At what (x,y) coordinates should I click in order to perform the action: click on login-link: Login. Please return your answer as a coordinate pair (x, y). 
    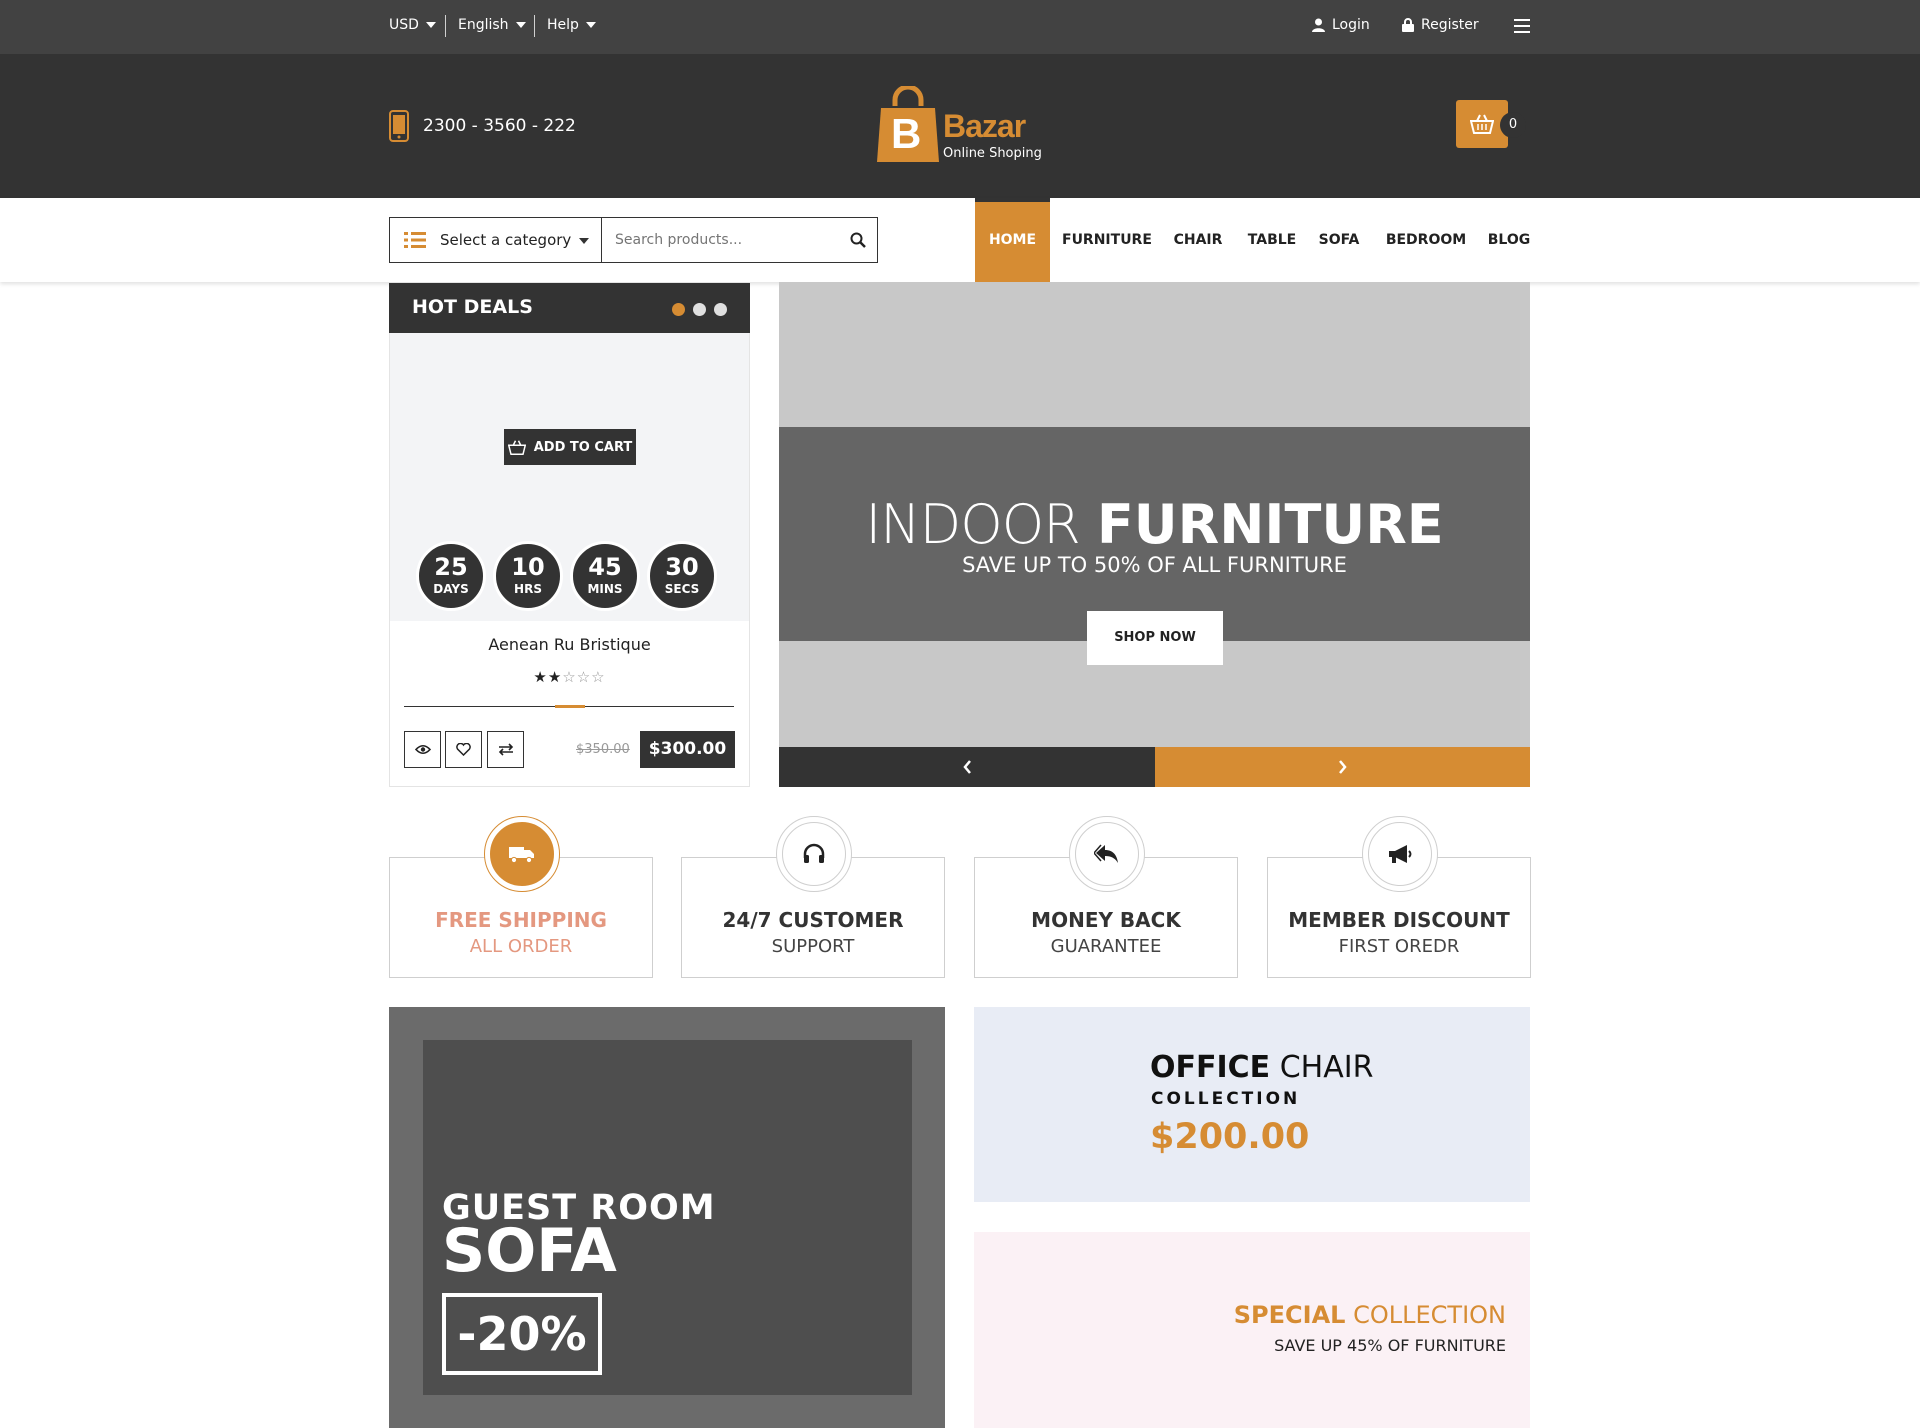
    Looking at the image, I should click on (1341, 25).